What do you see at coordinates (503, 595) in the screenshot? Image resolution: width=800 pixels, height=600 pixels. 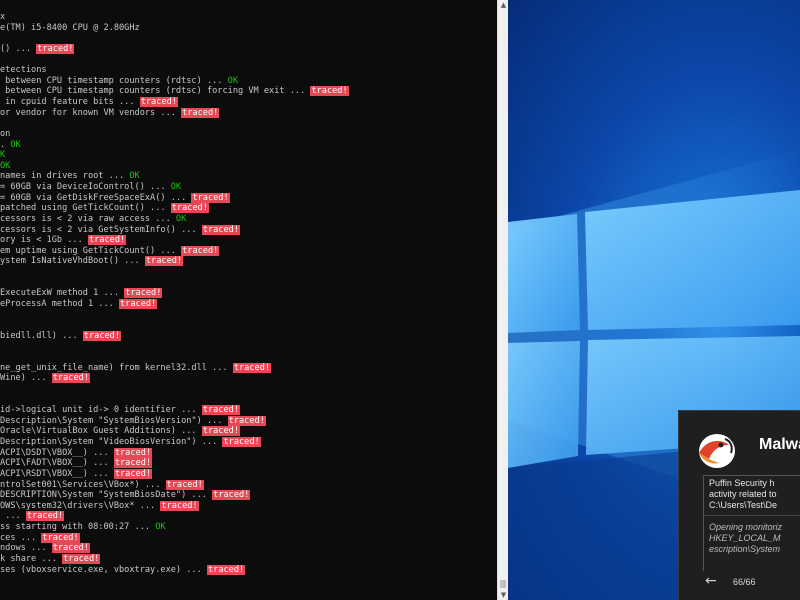 I see `scroll-down-arrow-icon: ▼` at bounding box center [503, 595].